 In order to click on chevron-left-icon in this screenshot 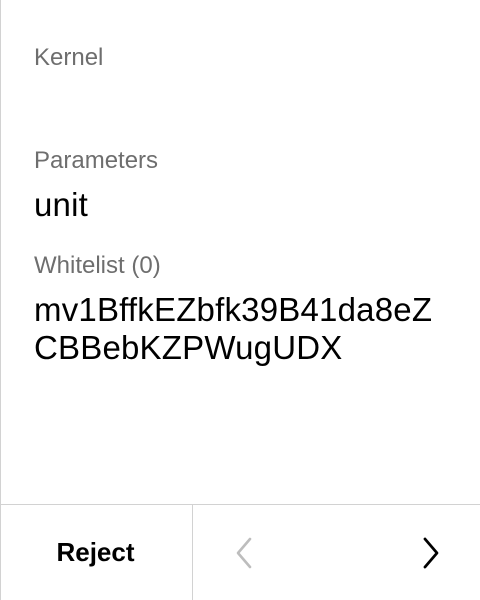, I will do `click(244, 552)`.